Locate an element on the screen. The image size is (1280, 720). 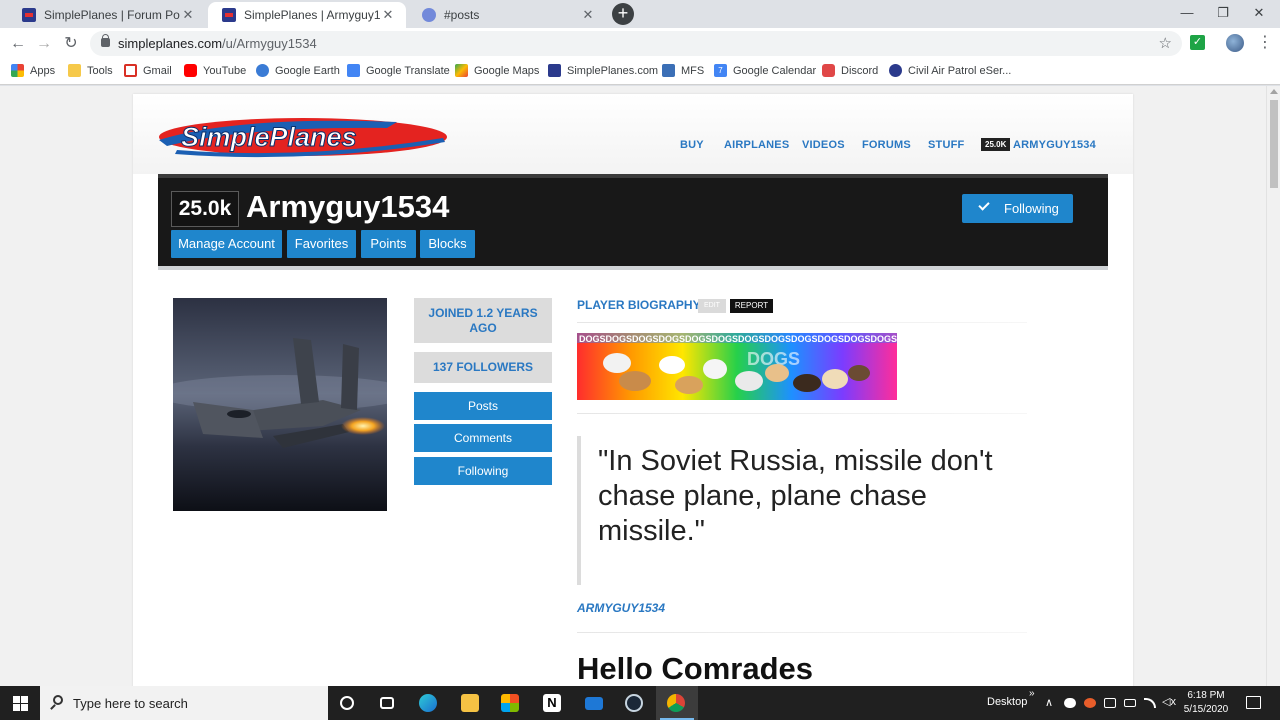
bookmark-google-calendar: 7 Google Calendar is located at coordinates (765, 70).